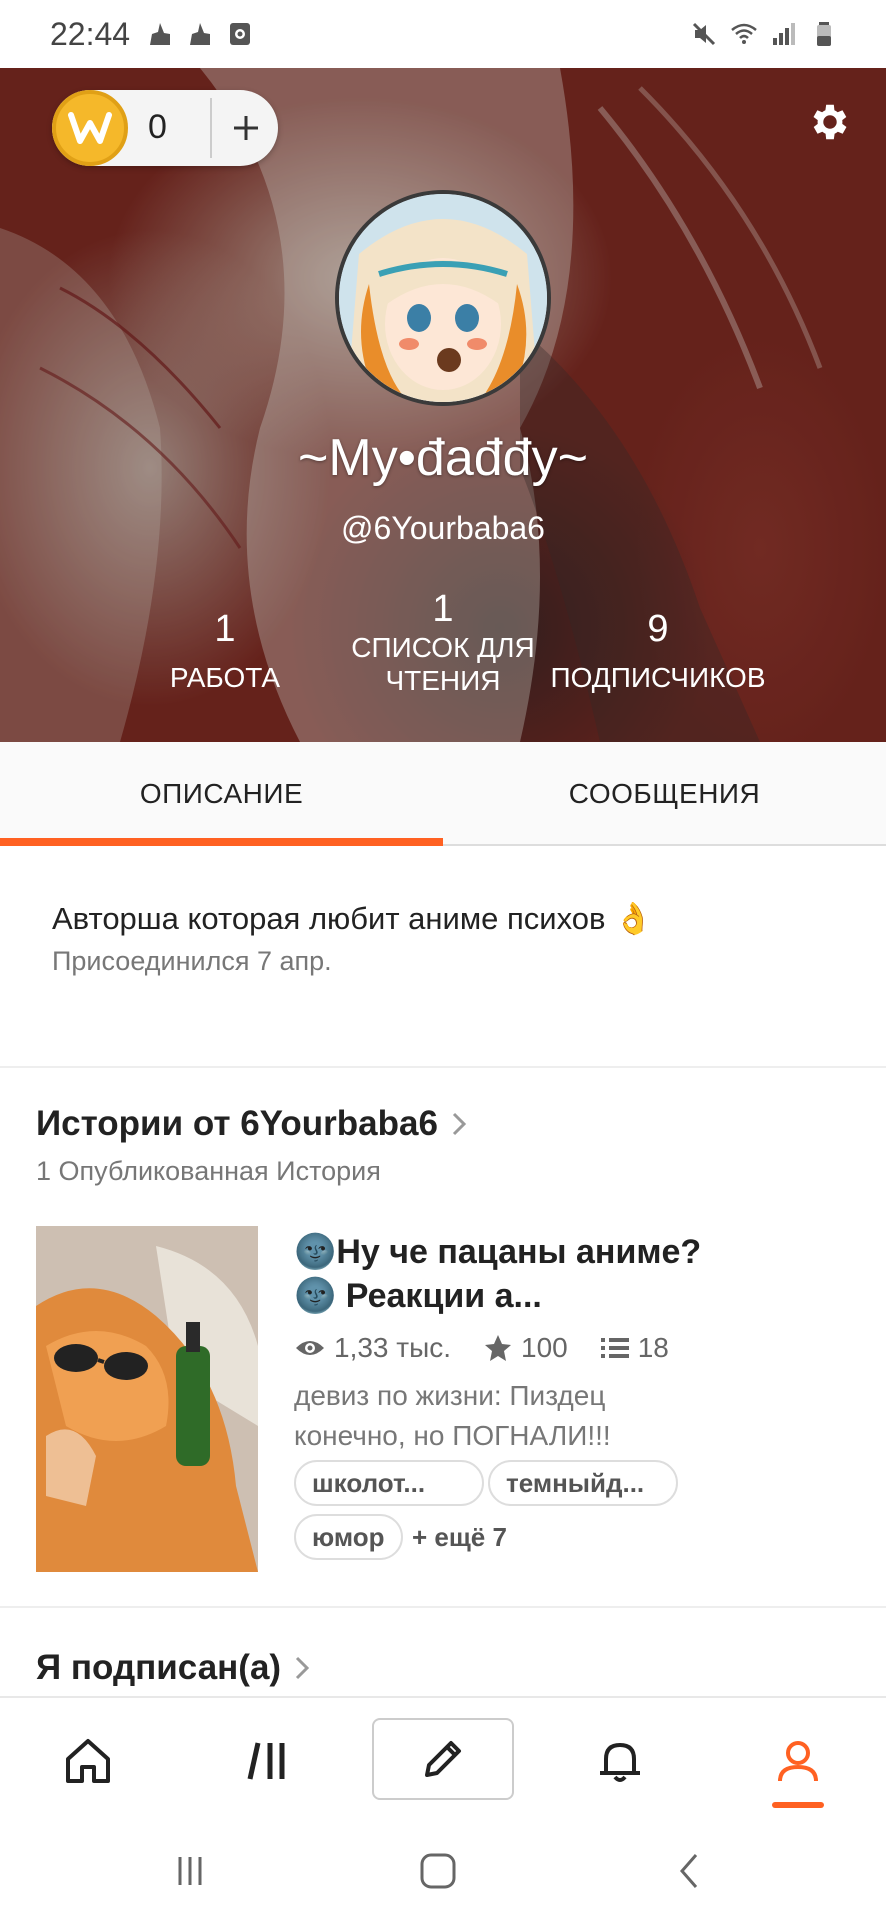 The width and height of the screenshot is (886, 1920). I want to click on stat-reading-lists: 1 СПИСОК ДЛЯ ЧТЕНИЯ, so click(443, 642).